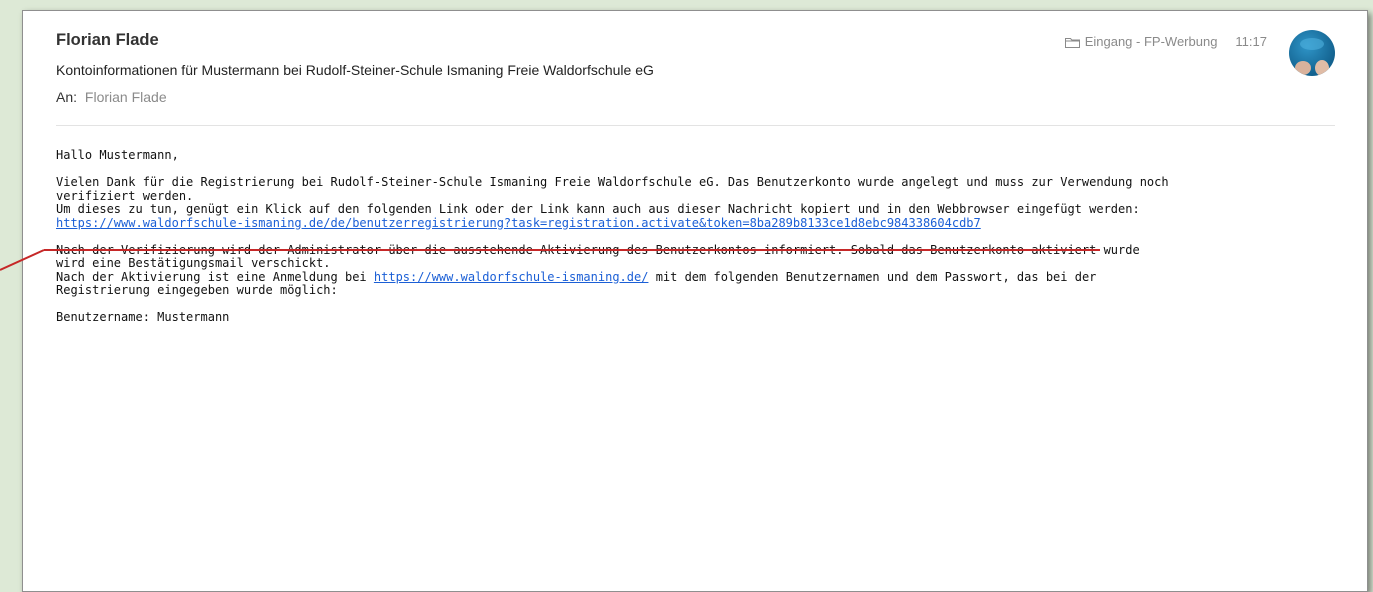  What do you see at coordinates (67, 97) in the screenshot?
I see `to-label: An:` at bounding box center [67, 97].